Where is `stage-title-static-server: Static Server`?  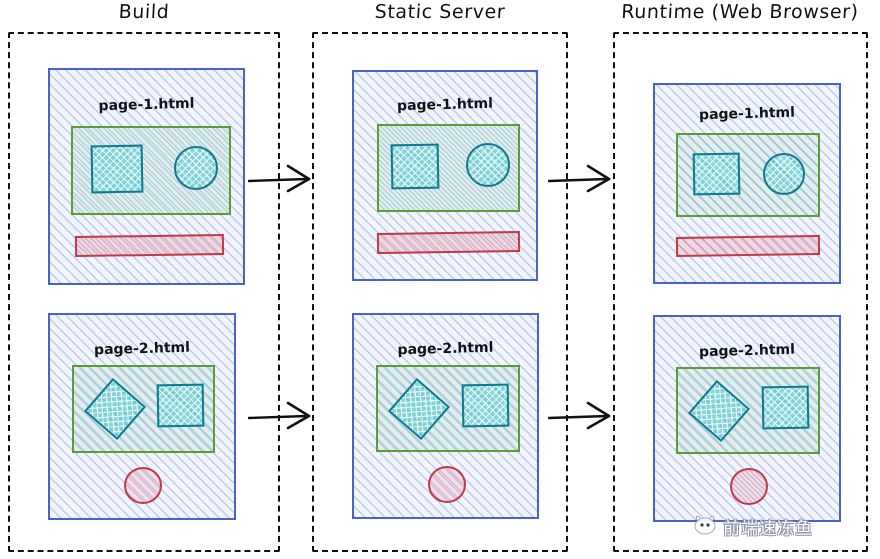 stage-title-static-server: Static Server is located at coordinates (440, 12).